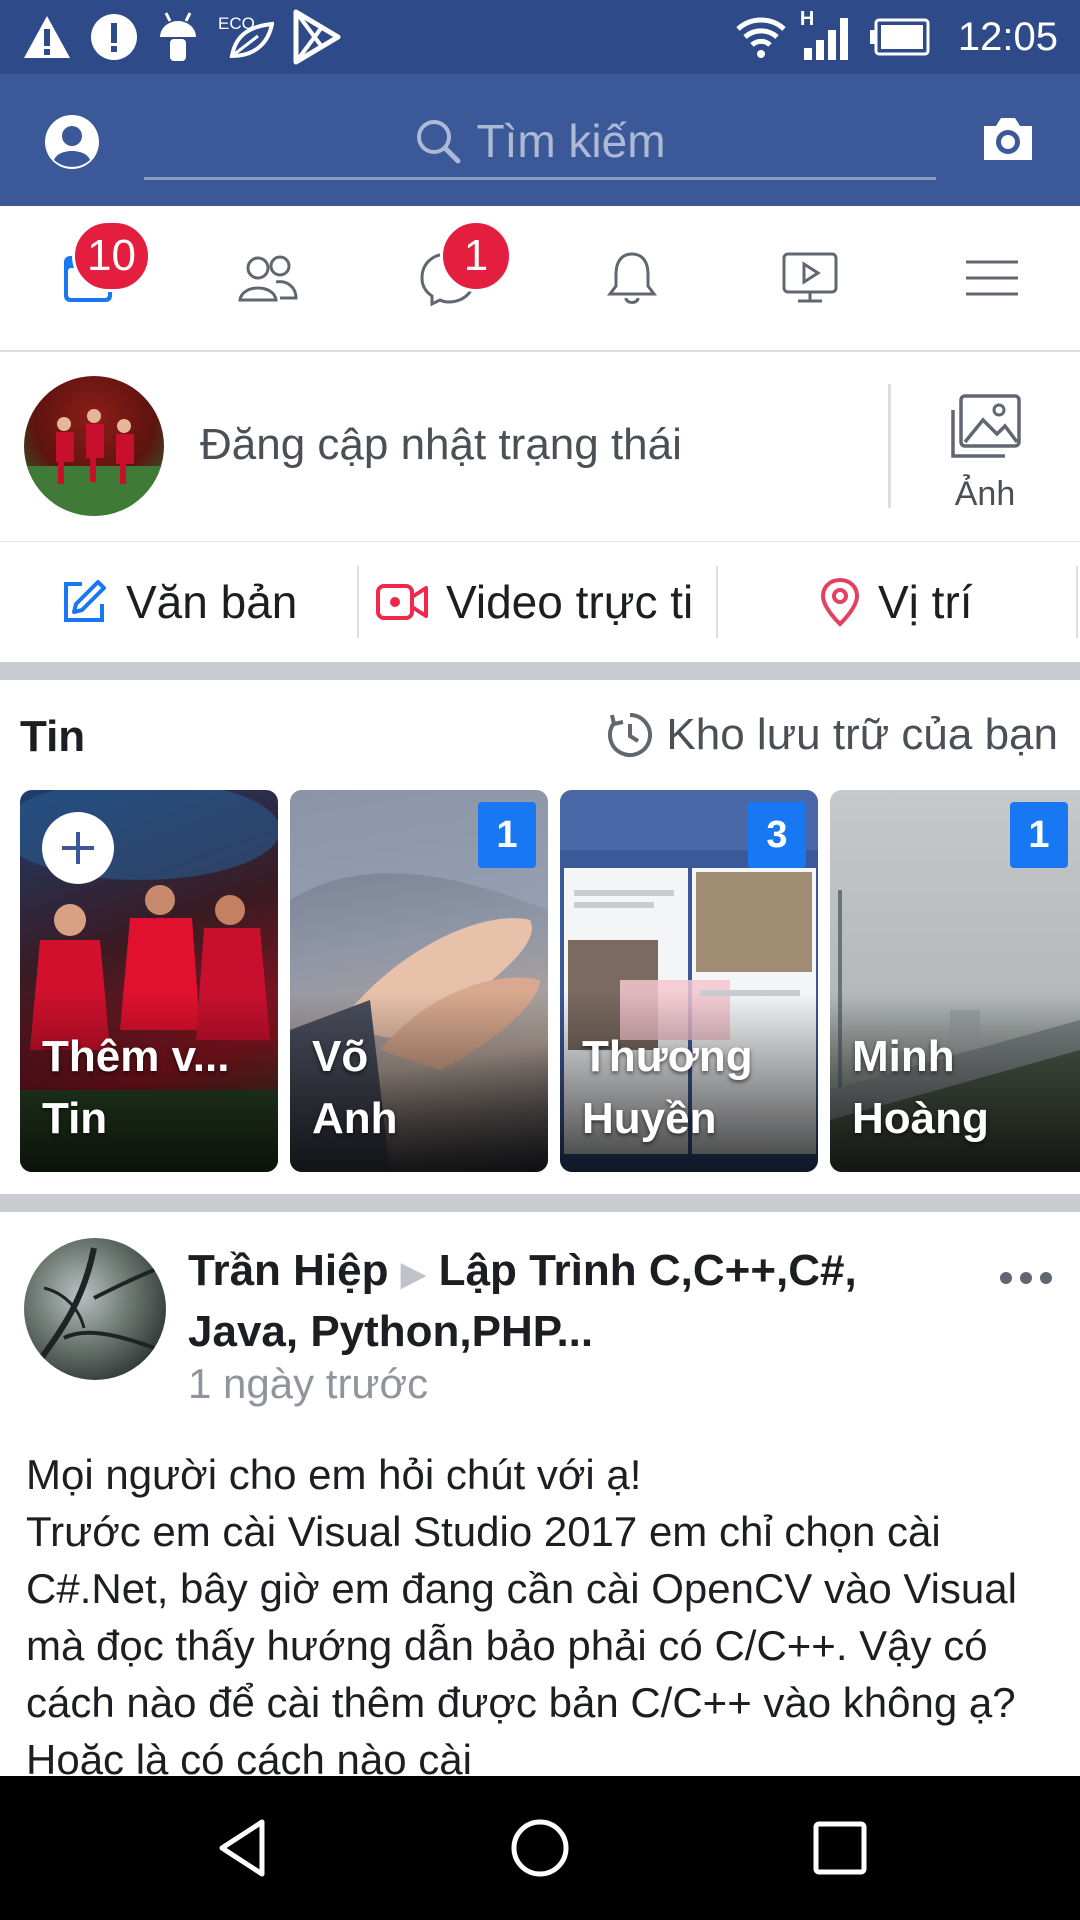  Describe the element at coordinates (649, 1118) in the screenshot. I see `story-name-line2: Huyền` at that location.